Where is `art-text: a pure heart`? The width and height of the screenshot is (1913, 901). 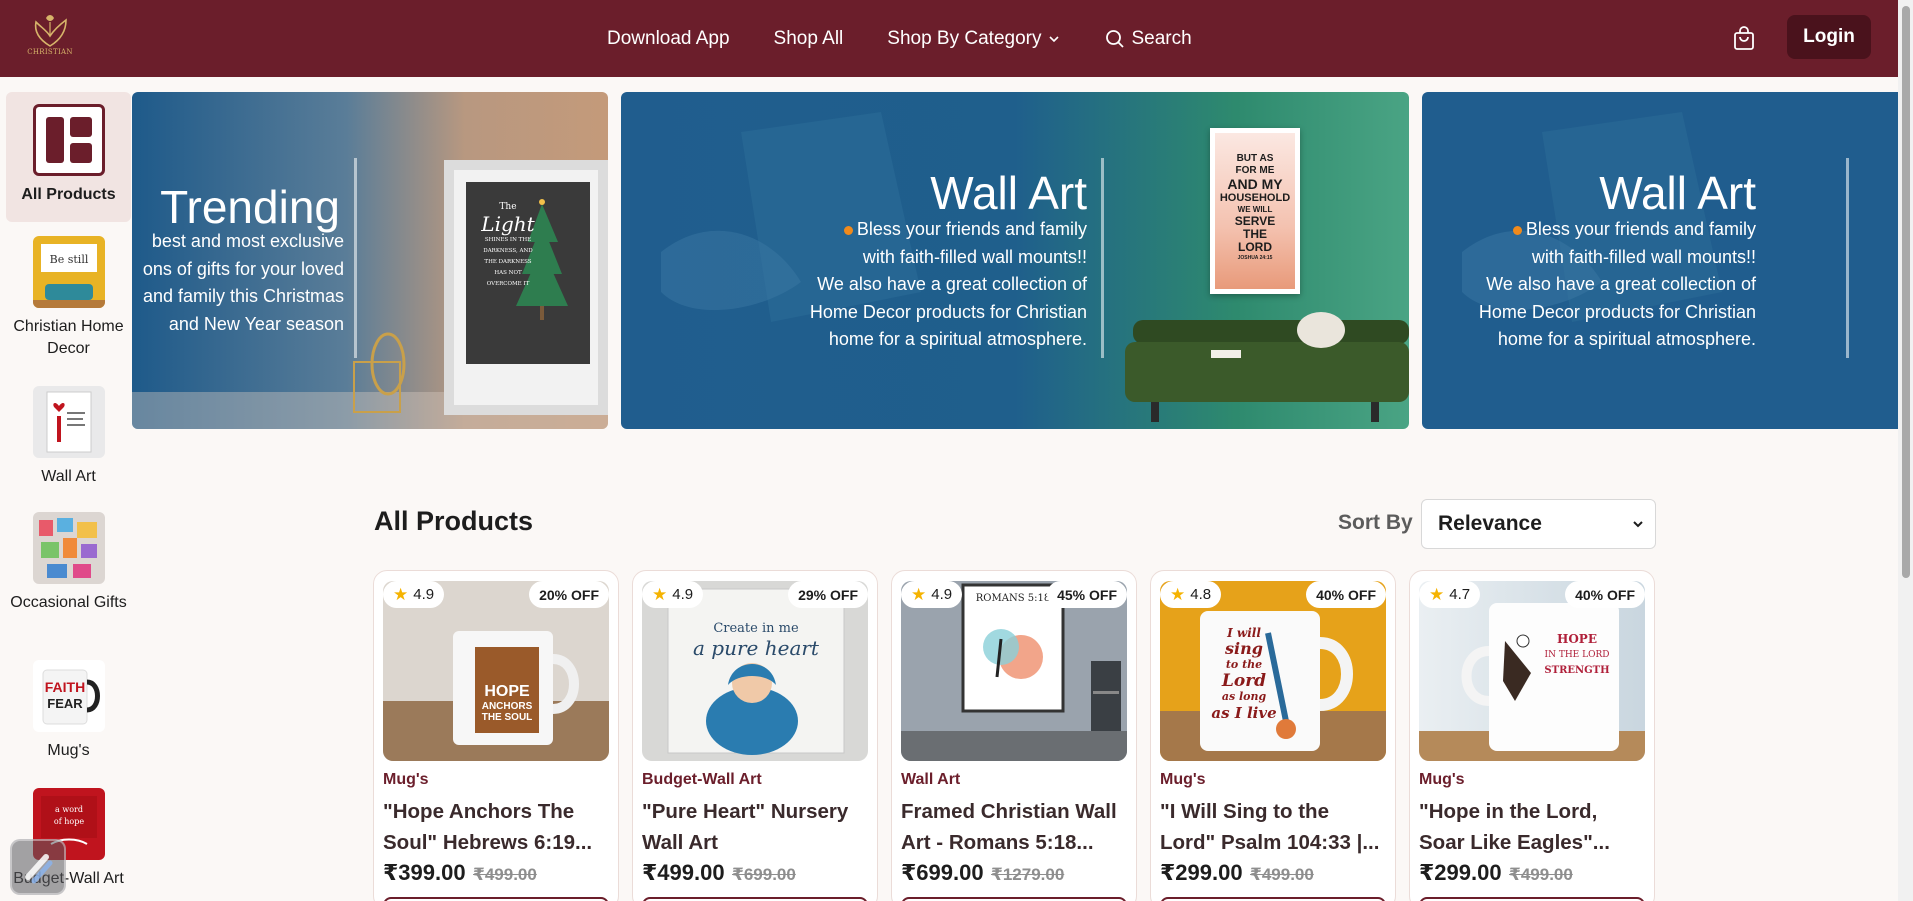 art-text: a pure heart is located at coordinates (756, 648).